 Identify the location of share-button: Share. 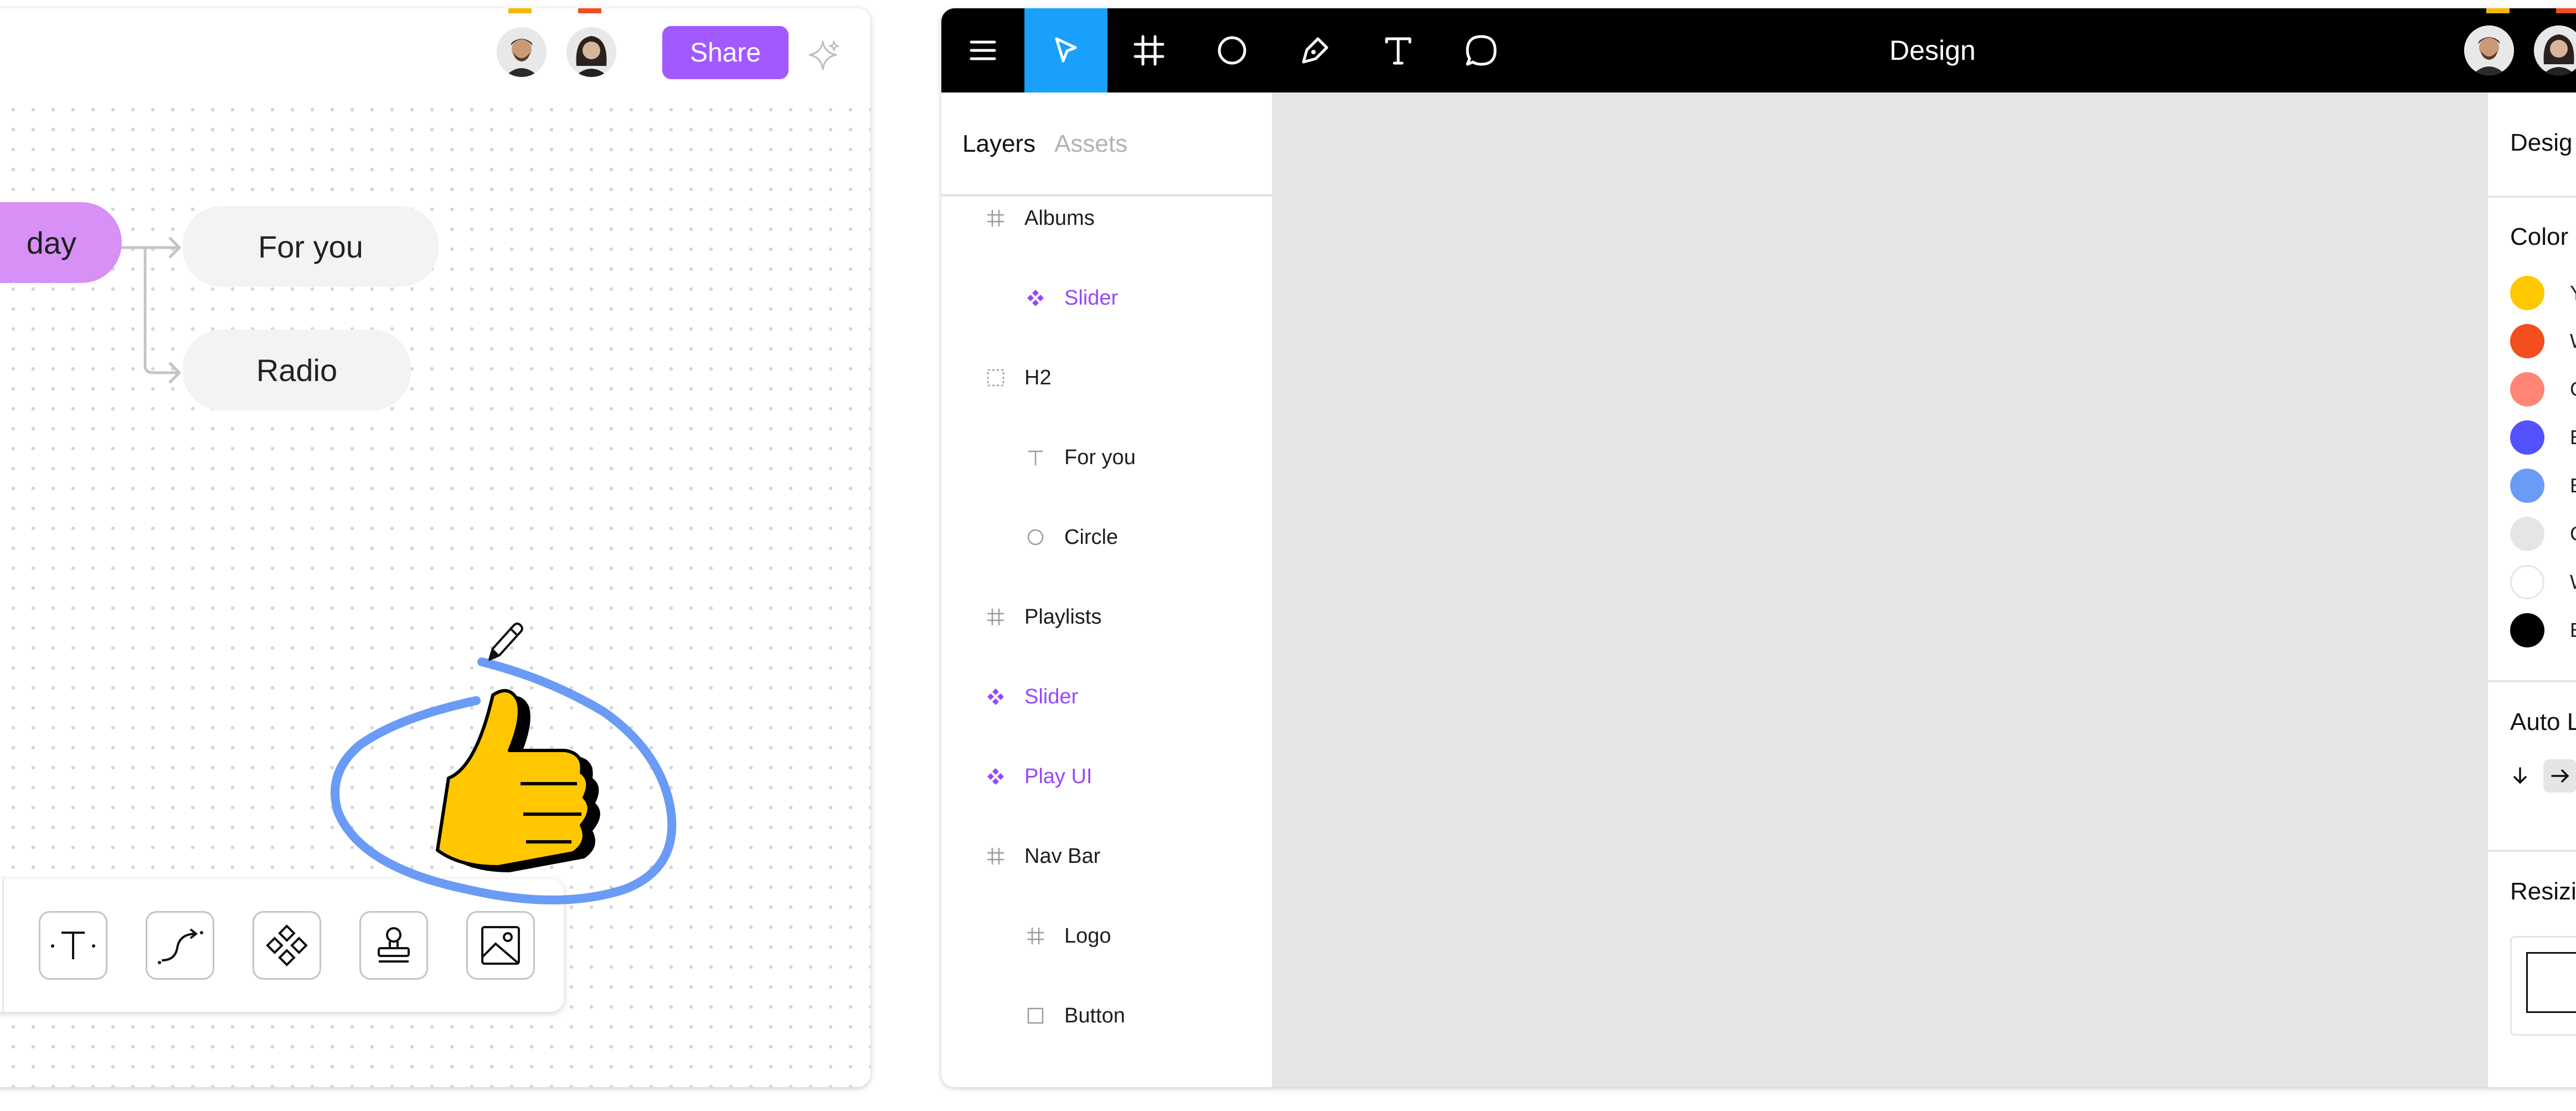
(725, 52).